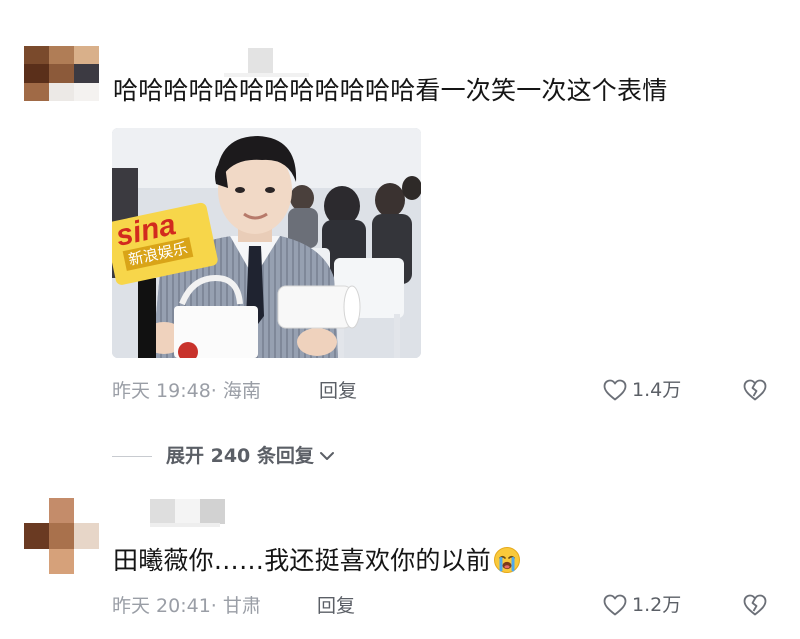 The height and width of the screenshot is (639, 800). What do you see at coordinates (161, 391) in the screenshot?
I see `comment-timestamp: 昨天 19:48` at bounding box center [161, 391].